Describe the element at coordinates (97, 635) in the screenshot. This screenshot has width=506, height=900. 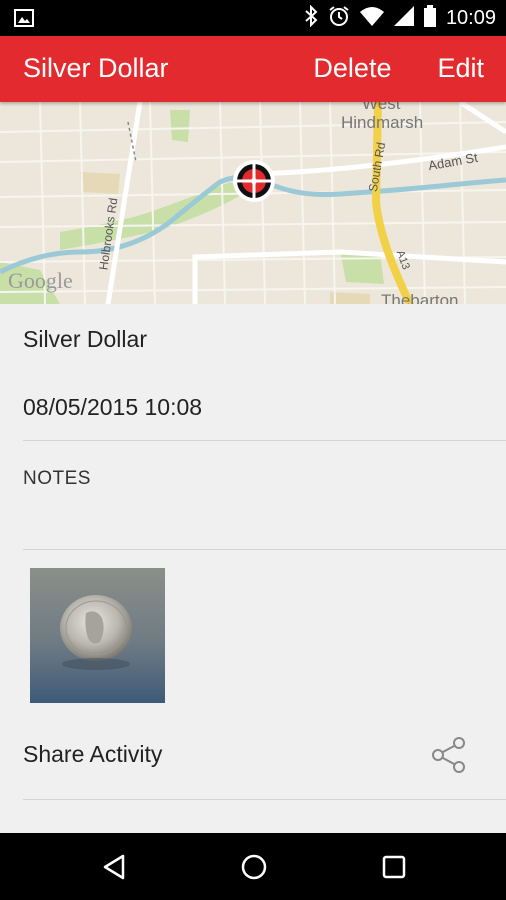
I see `activity-photo` at that location.